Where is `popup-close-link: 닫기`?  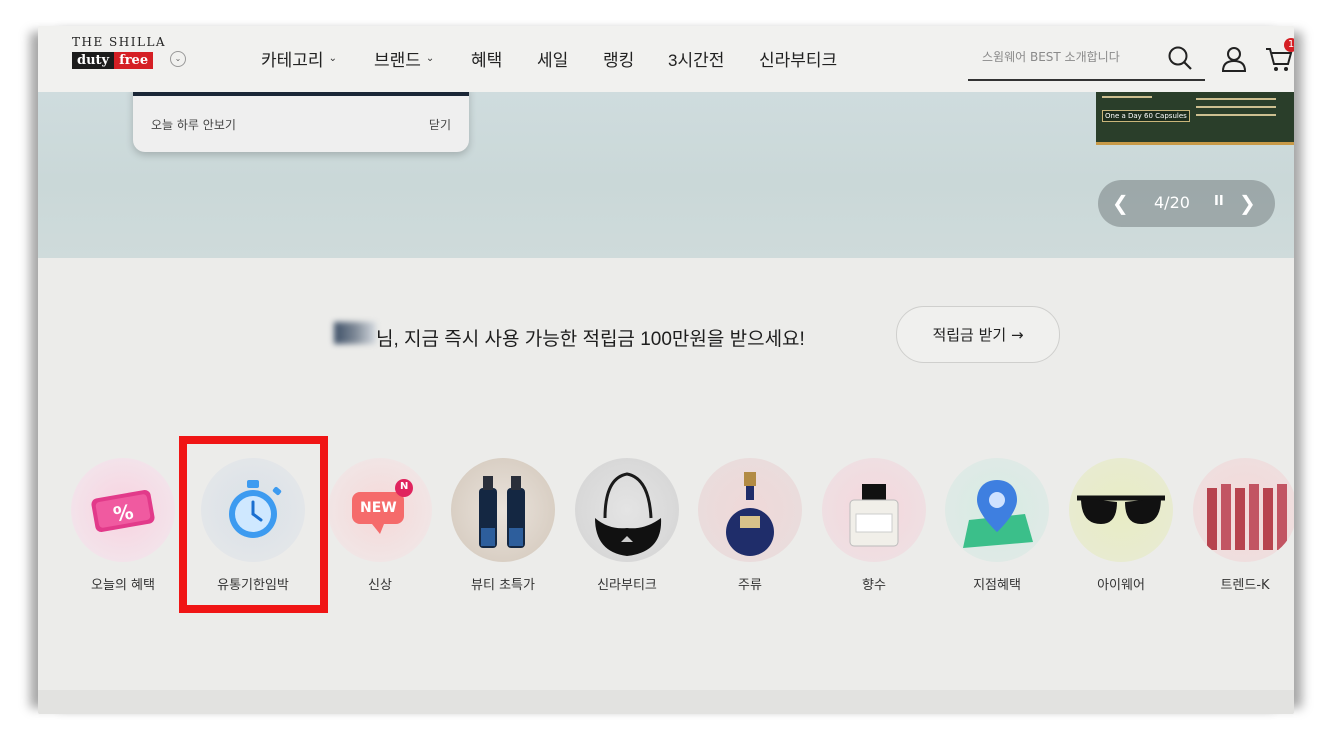
popup-close-link: 닫기 is located at coordinates (440, 124).